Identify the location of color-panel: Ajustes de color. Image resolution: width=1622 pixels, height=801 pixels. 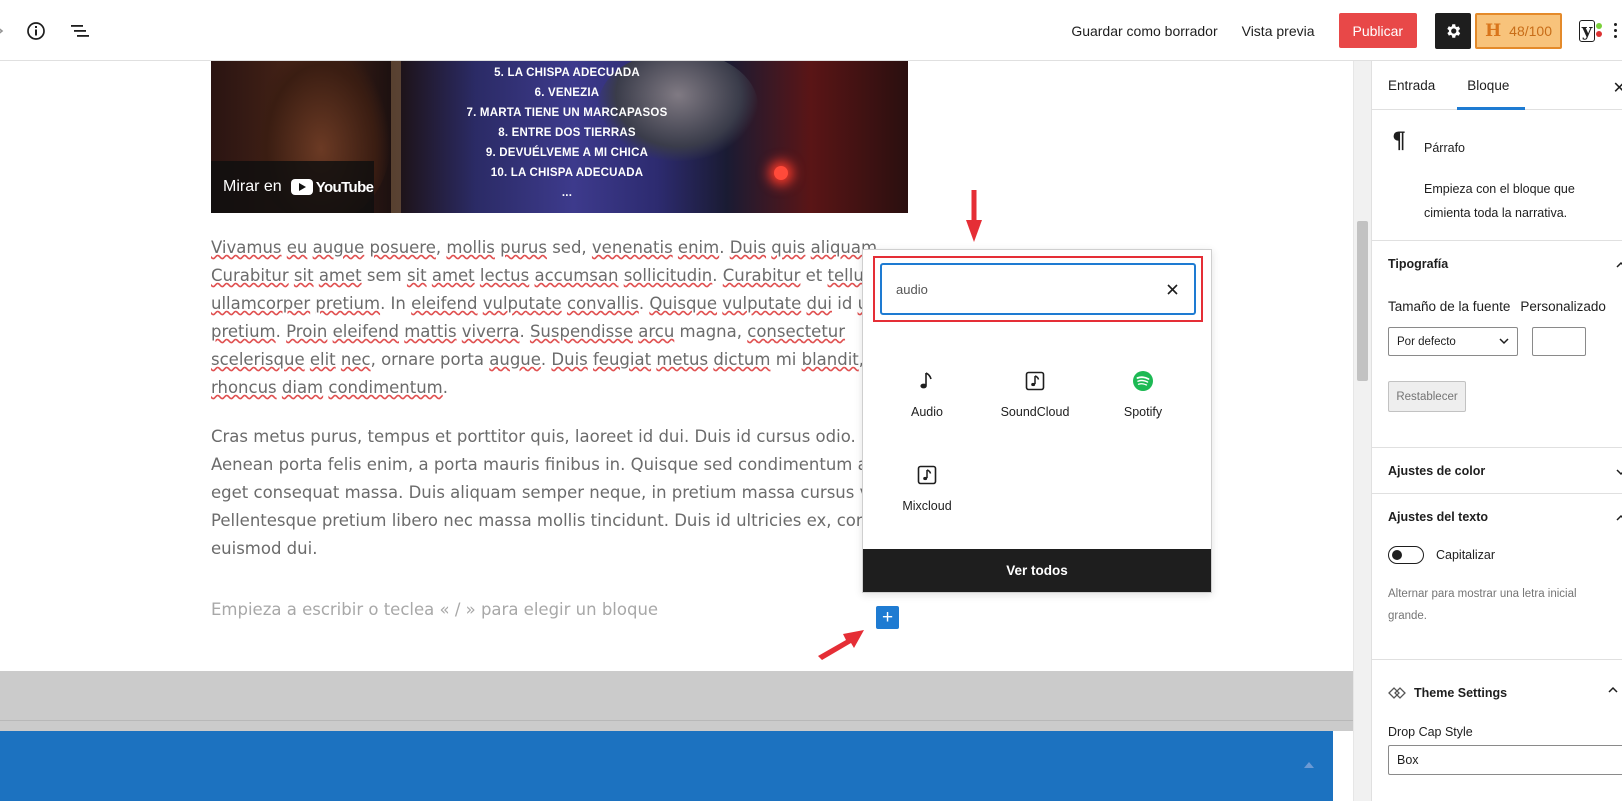
(1497, 471).